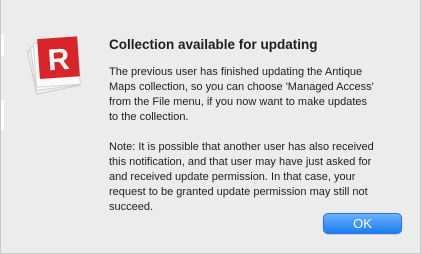  Describe the element at coordinates (362, 223) in the screenshot. I see `ok-button: OK` at that location.